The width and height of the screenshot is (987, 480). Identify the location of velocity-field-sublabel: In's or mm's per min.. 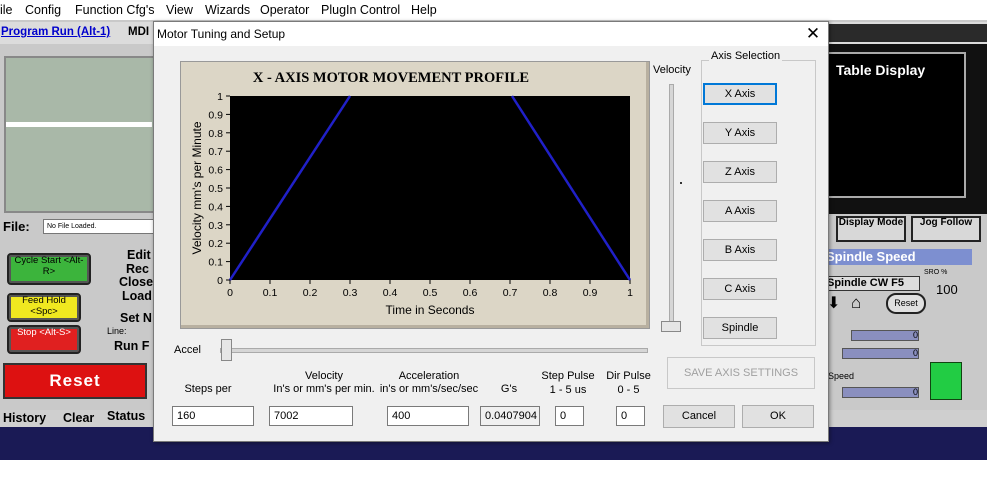
(324, 389).